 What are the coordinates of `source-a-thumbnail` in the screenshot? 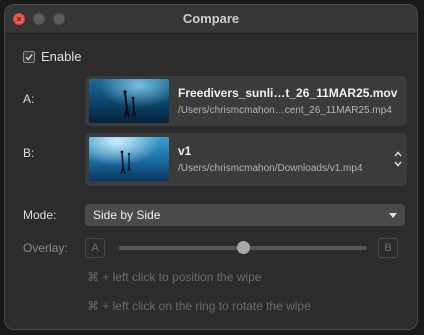 It's located at (129, 101).